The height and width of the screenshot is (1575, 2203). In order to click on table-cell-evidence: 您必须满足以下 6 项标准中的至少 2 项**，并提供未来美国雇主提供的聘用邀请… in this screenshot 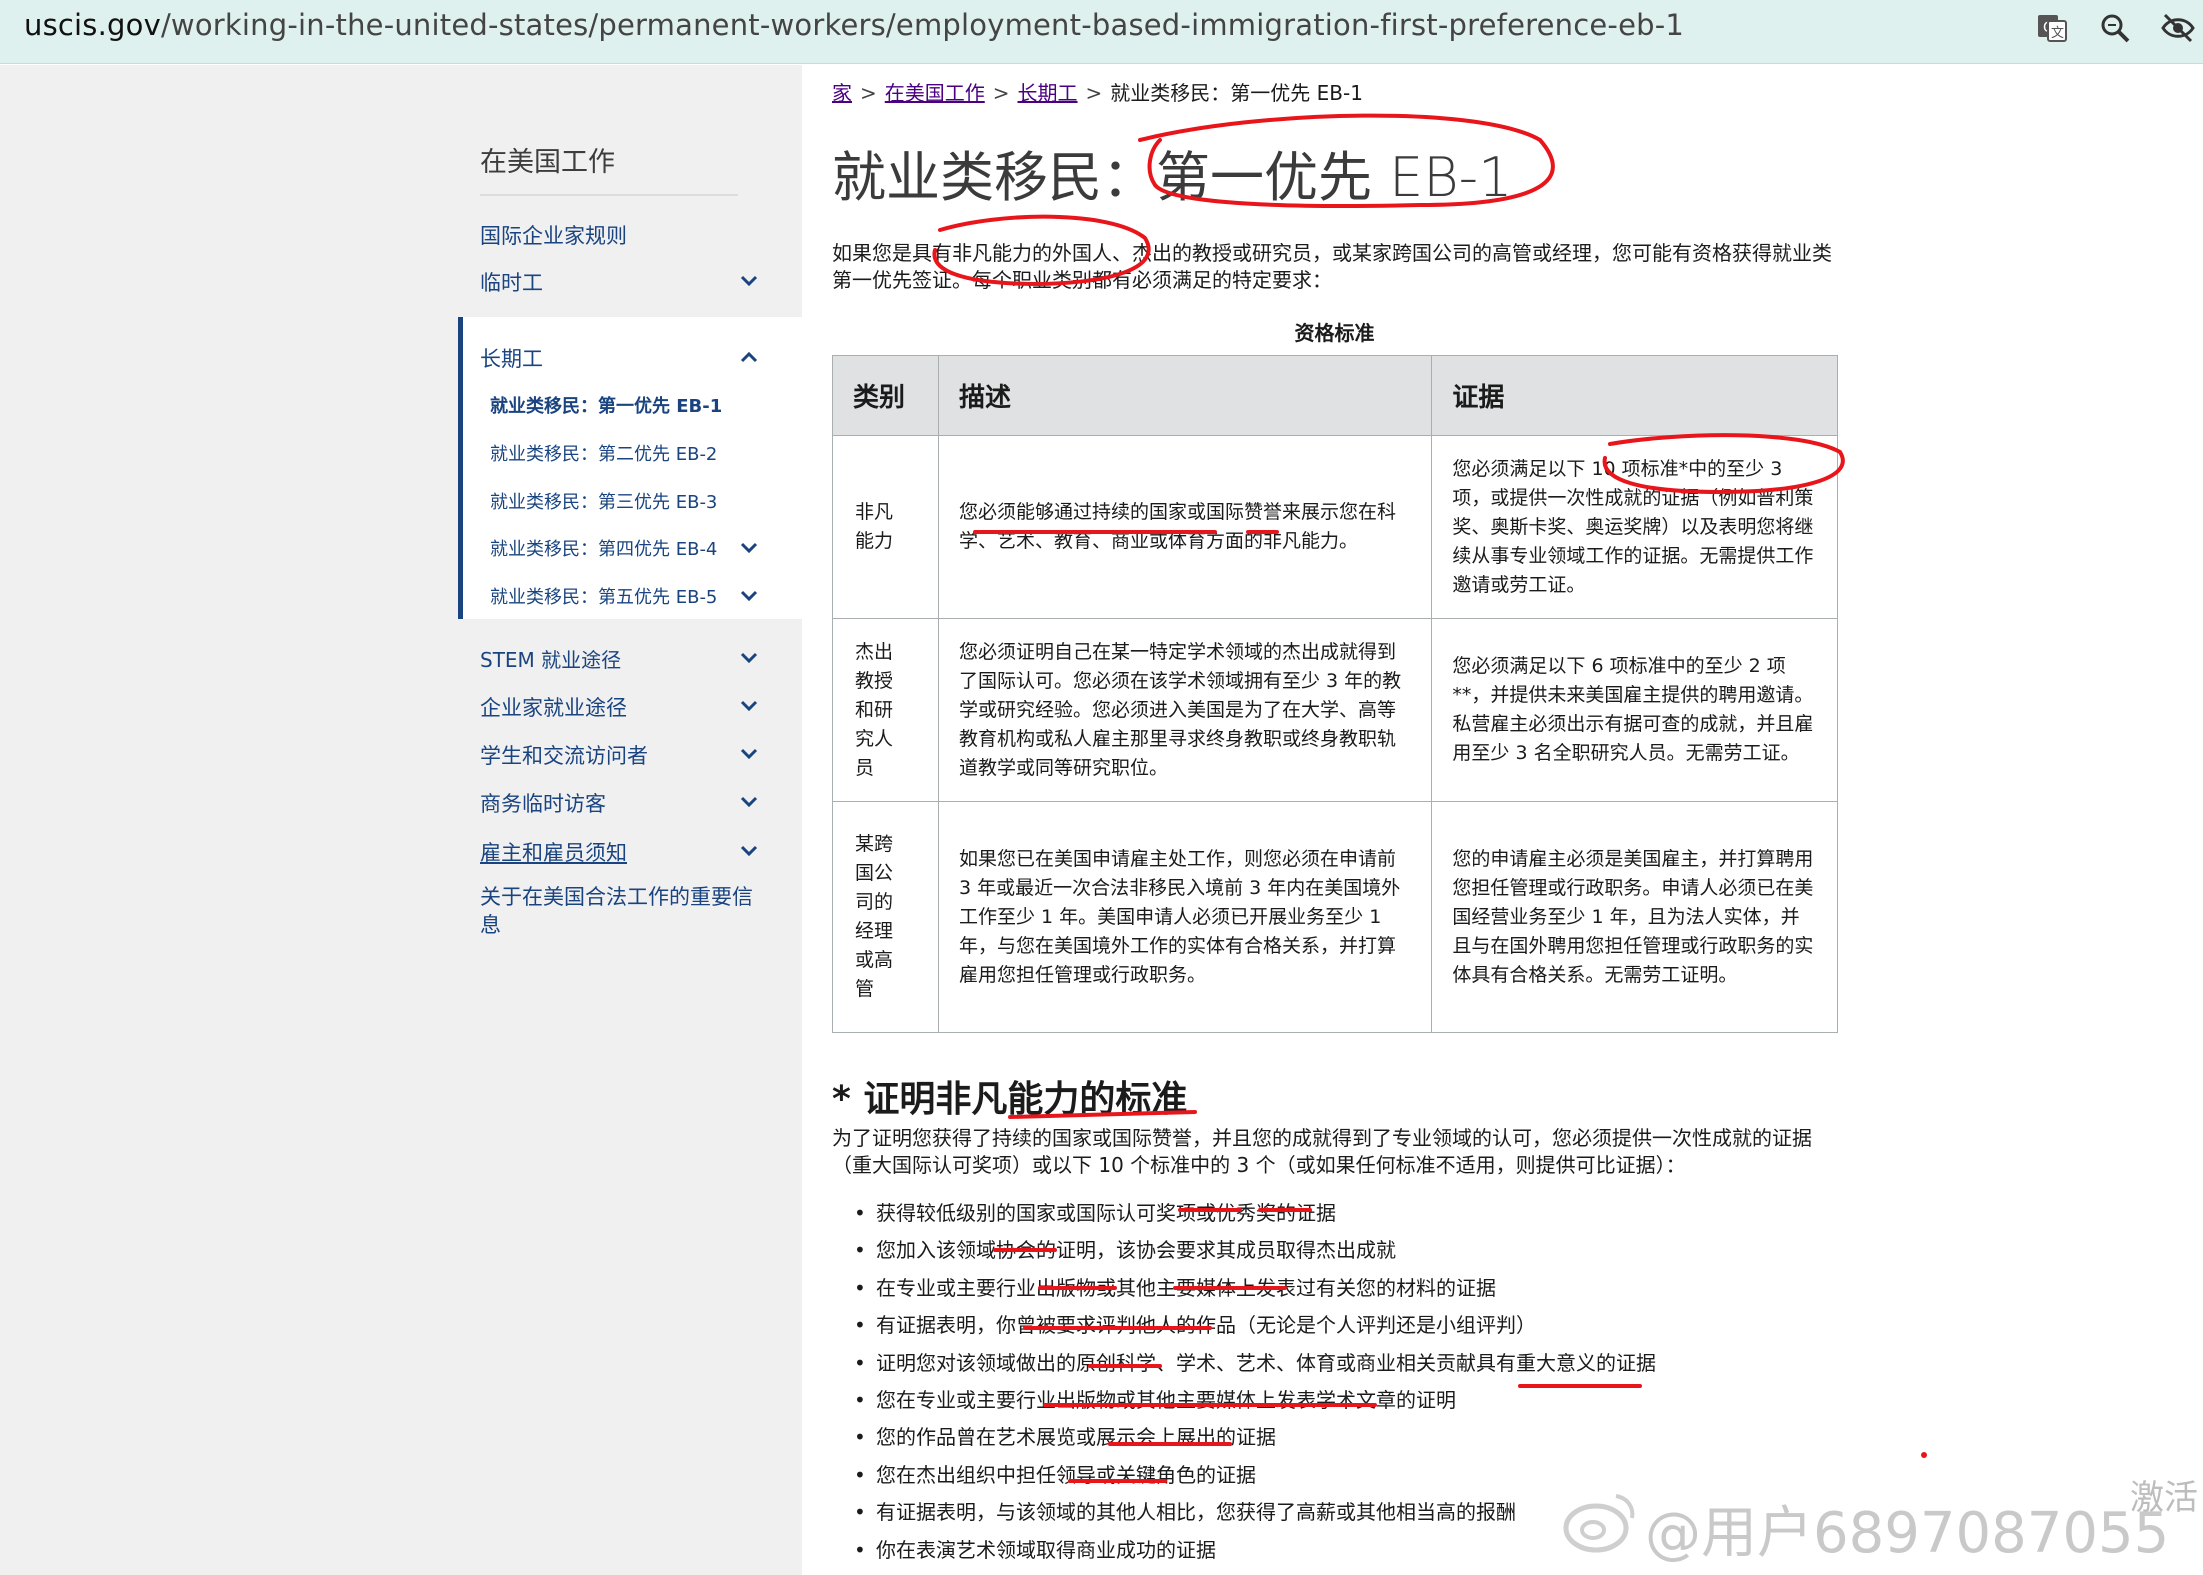, I will do `click(1634, 710)`.